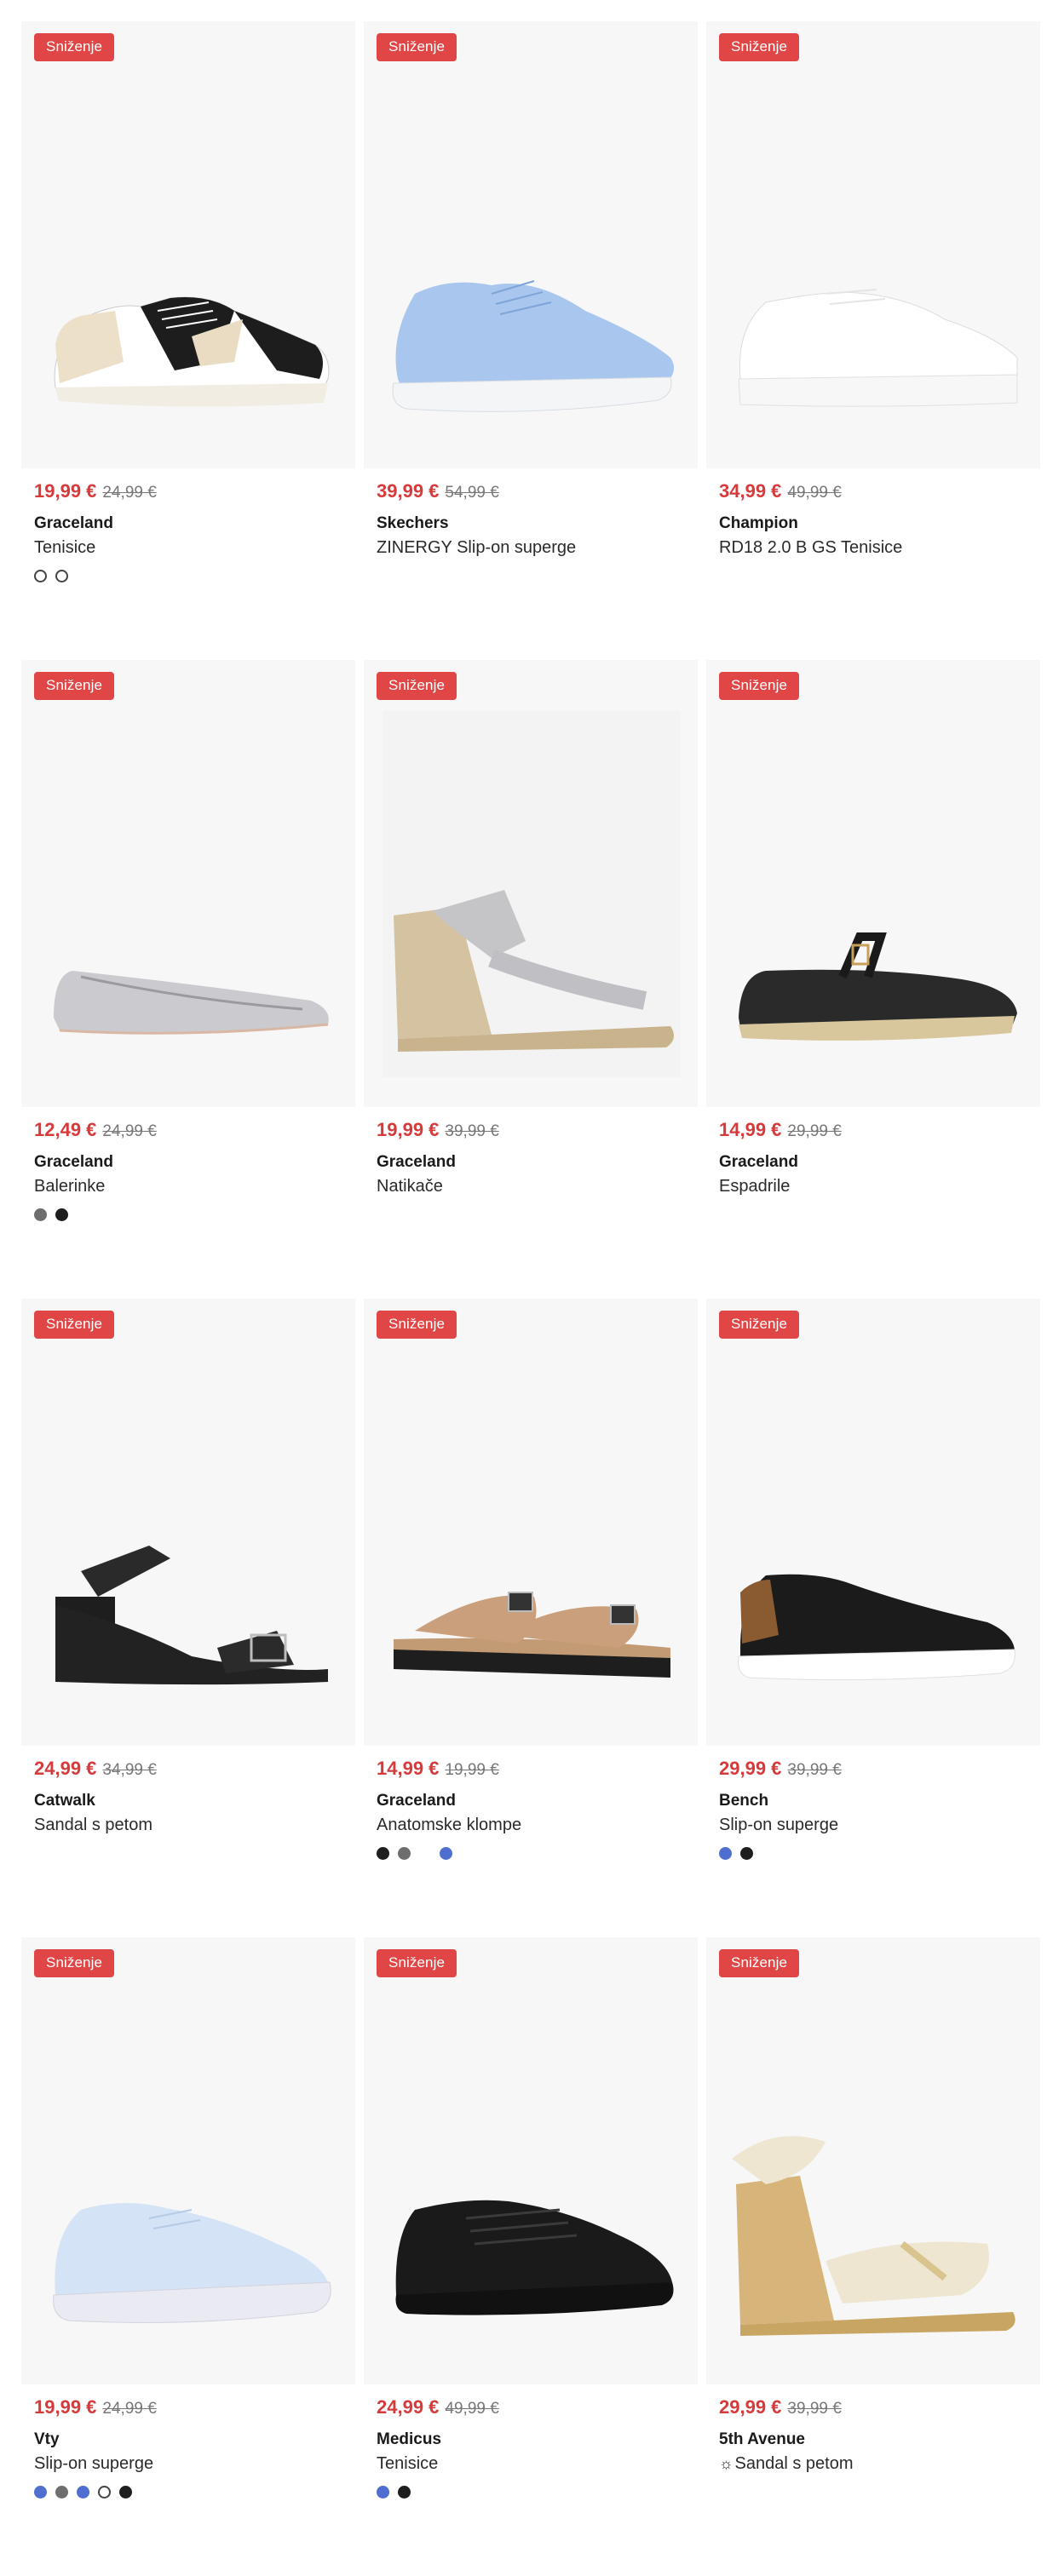 Image resolution: width=1047 pixels, height=2576 pixels. What do you see at coordinates (408, 491) in the screenshot?
I see `sale-price: 39,99 €` at bounding box center [408, 491].